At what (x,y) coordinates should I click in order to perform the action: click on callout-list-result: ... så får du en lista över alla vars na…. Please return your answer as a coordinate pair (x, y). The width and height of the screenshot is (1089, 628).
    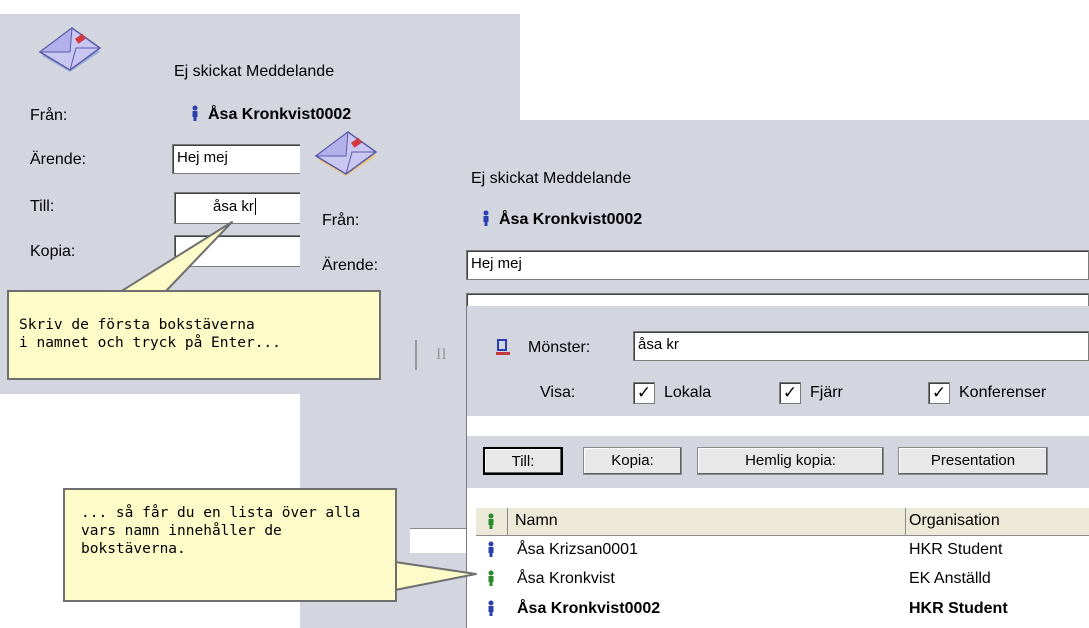
    Looking at the image, I should click on (230, 545).